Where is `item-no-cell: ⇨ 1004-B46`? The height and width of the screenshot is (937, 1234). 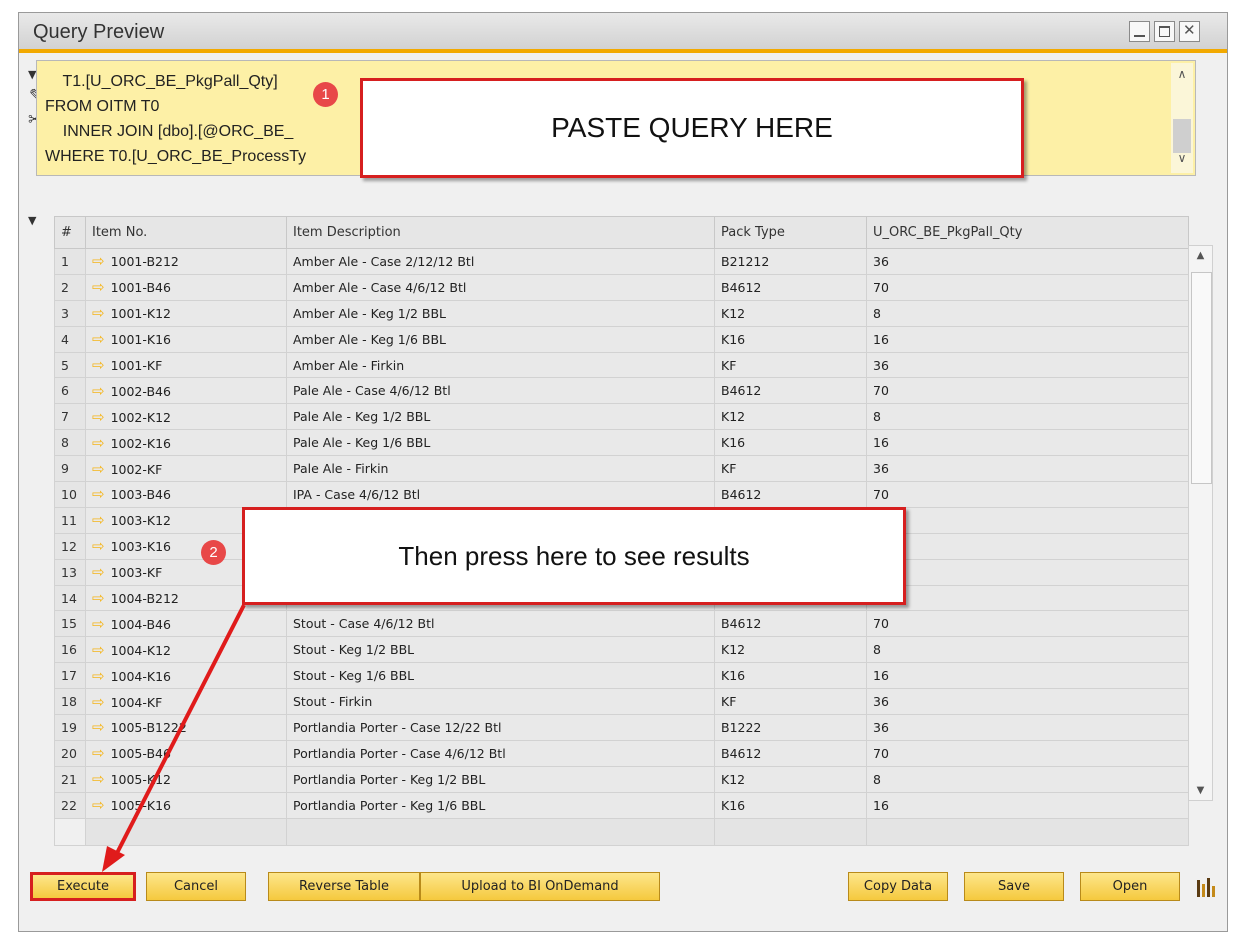
item-no-cell: ⇨ 1004-B46 is located at coordinates (186, 624).